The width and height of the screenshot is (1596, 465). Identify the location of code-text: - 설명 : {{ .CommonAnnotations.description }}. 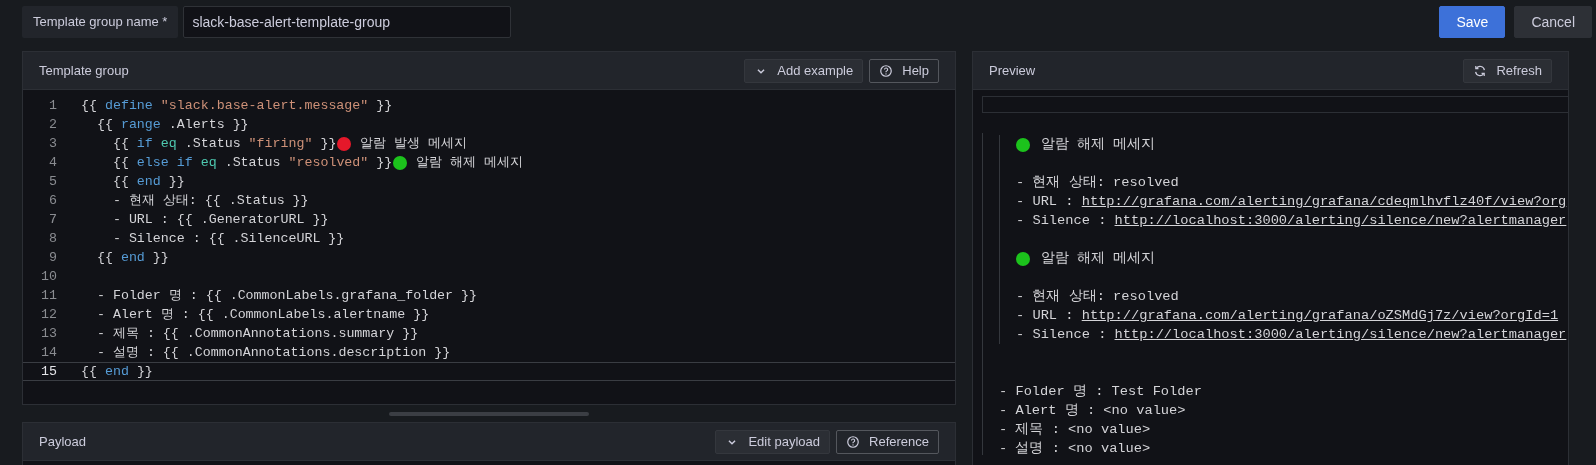
(273, 353).